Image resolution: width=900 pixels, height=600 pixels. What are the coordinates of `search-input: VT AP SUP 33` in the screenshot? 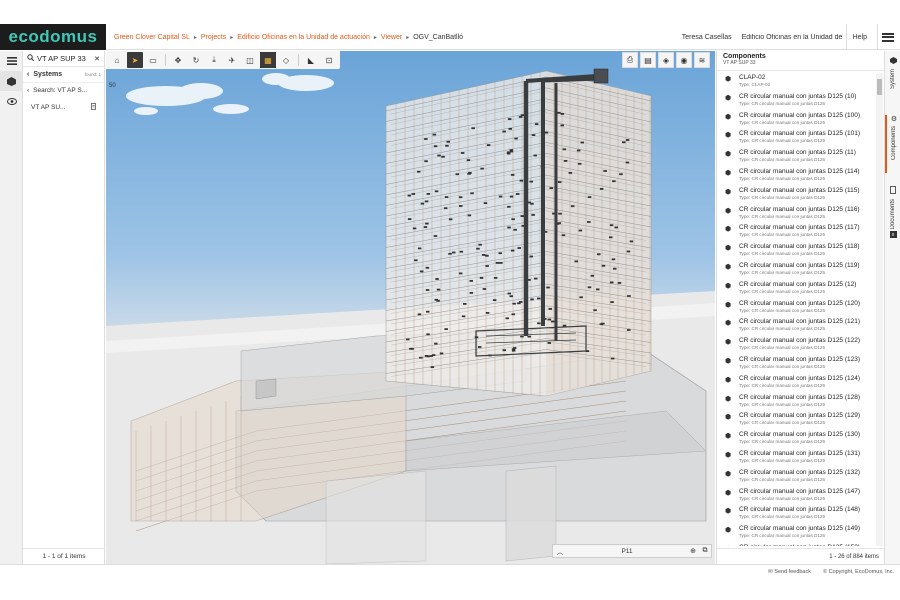 It's located at (65, 58).